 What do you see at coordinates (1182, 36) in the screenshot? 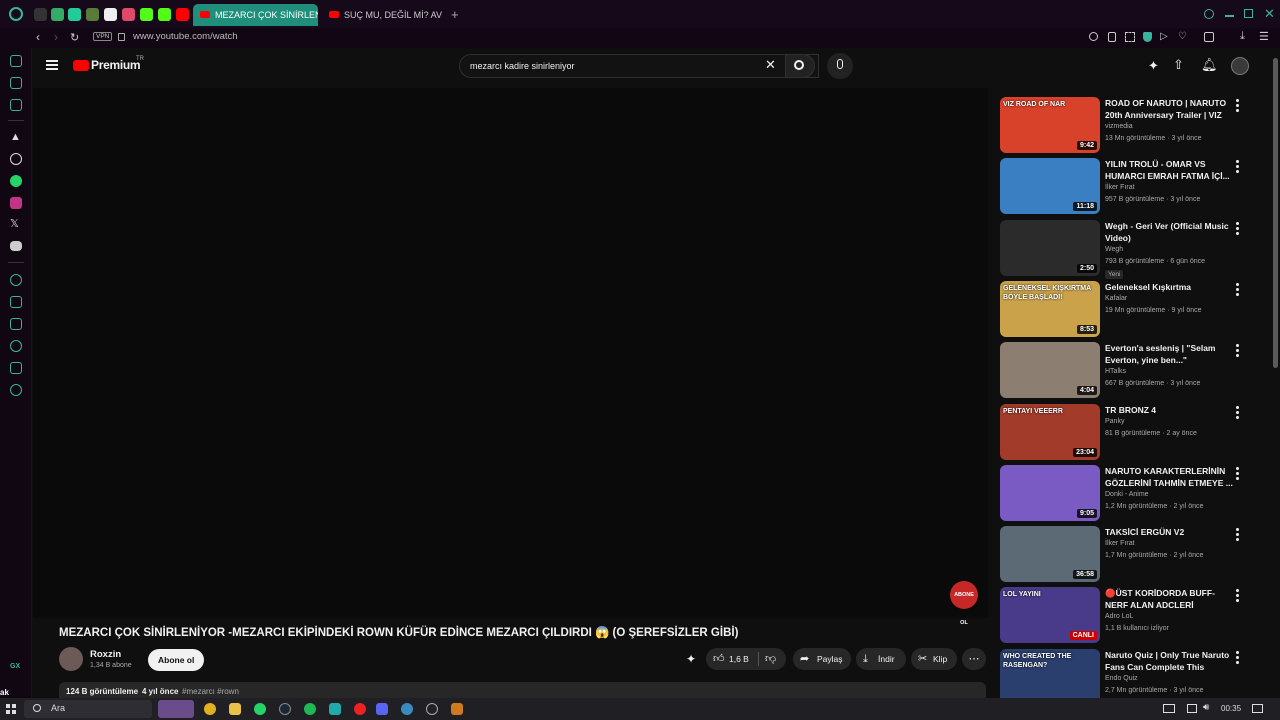
I see `heart-icon: ♡` at bounding box center [1182, 36].